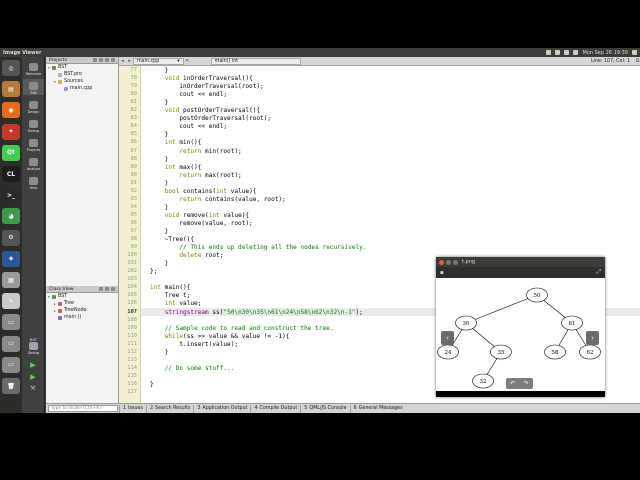  Describe the element at coordinates (201, 78) in the screenshot. I see `code-line: void inOrderTraversal(){` at that location.